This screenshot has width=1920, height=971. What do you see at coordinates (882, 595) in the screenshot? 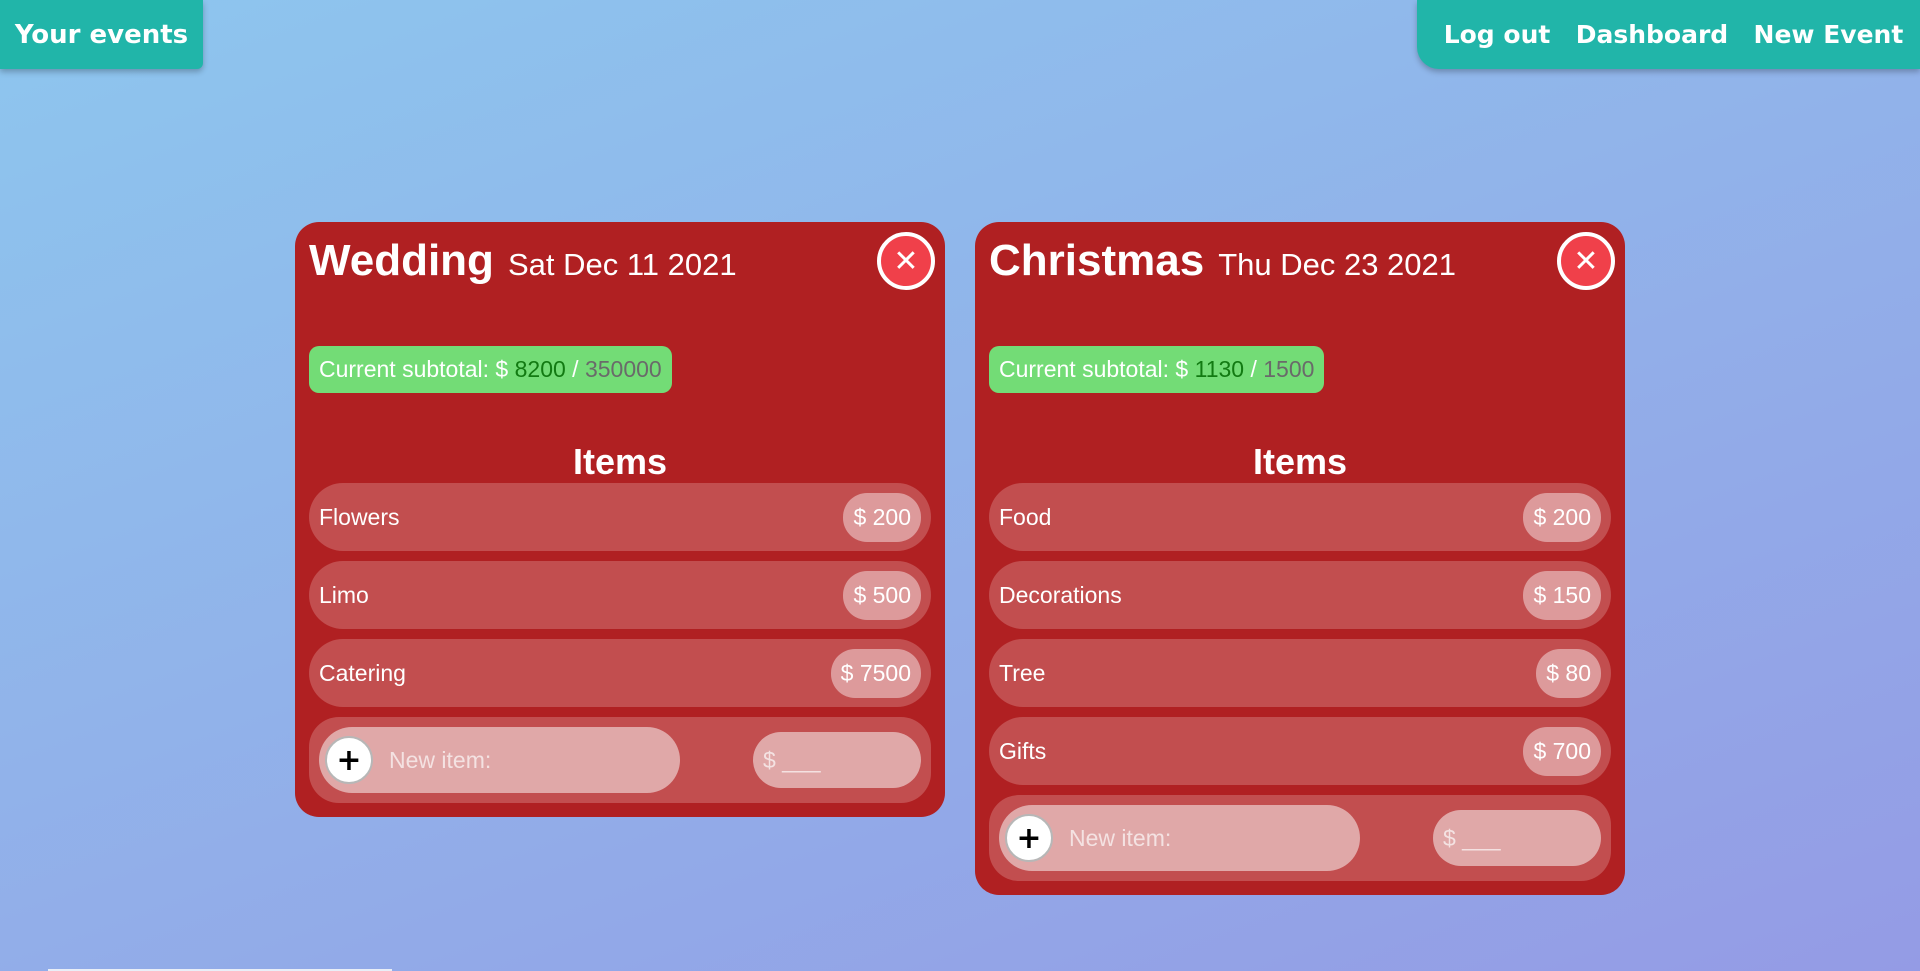
I see `item-price: $ 500` at bounding box center [882, 595].